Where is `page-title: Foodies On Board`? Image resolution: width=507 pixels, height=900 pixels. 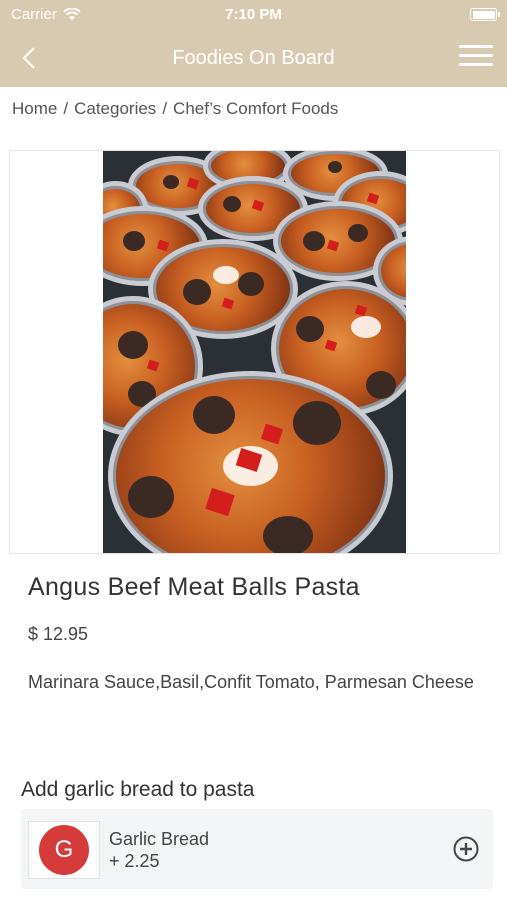 page-title: Foodies On Board is located at coordinates (253, 58).